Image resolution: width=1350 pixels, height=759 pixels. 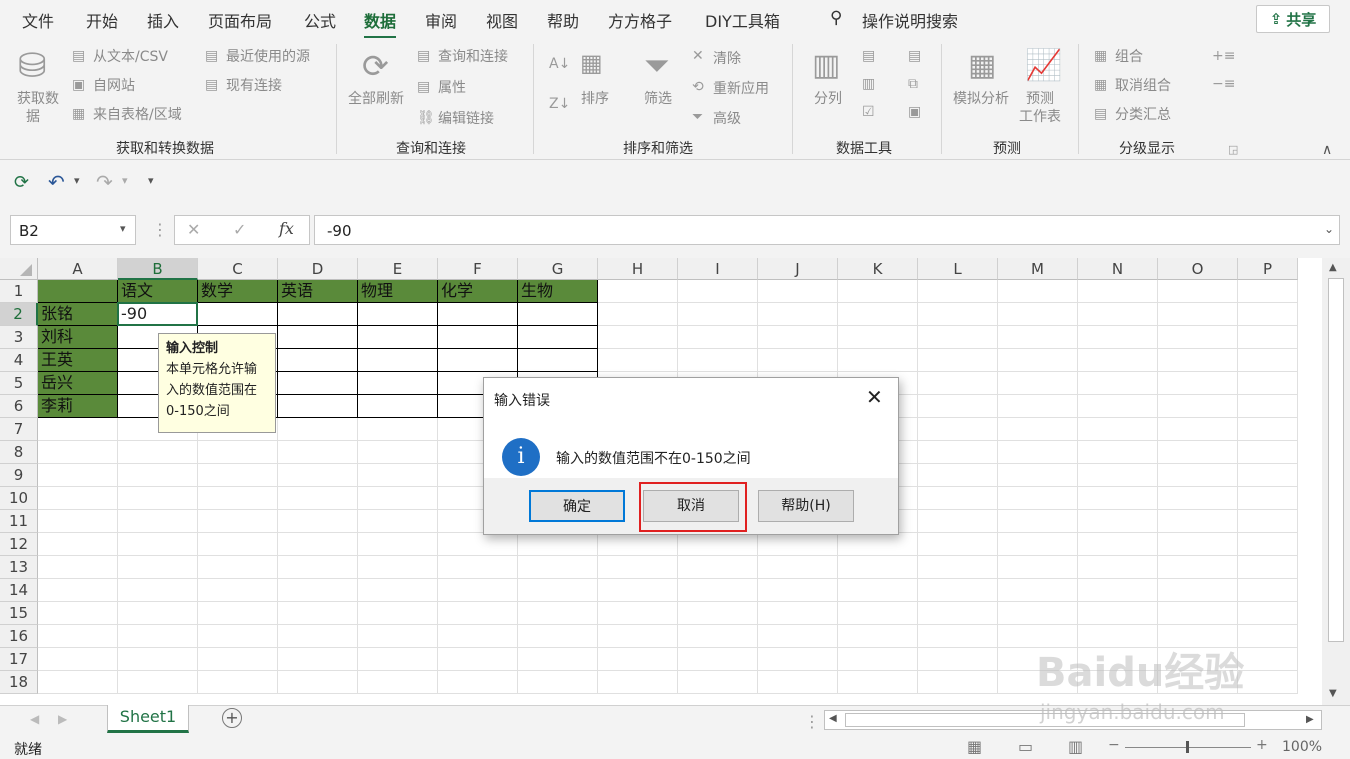 What do you see at coordinates (1223, 56) in the screenshot?
I see `show-detail-icon: +≡` at bounding box center [1223, 56].